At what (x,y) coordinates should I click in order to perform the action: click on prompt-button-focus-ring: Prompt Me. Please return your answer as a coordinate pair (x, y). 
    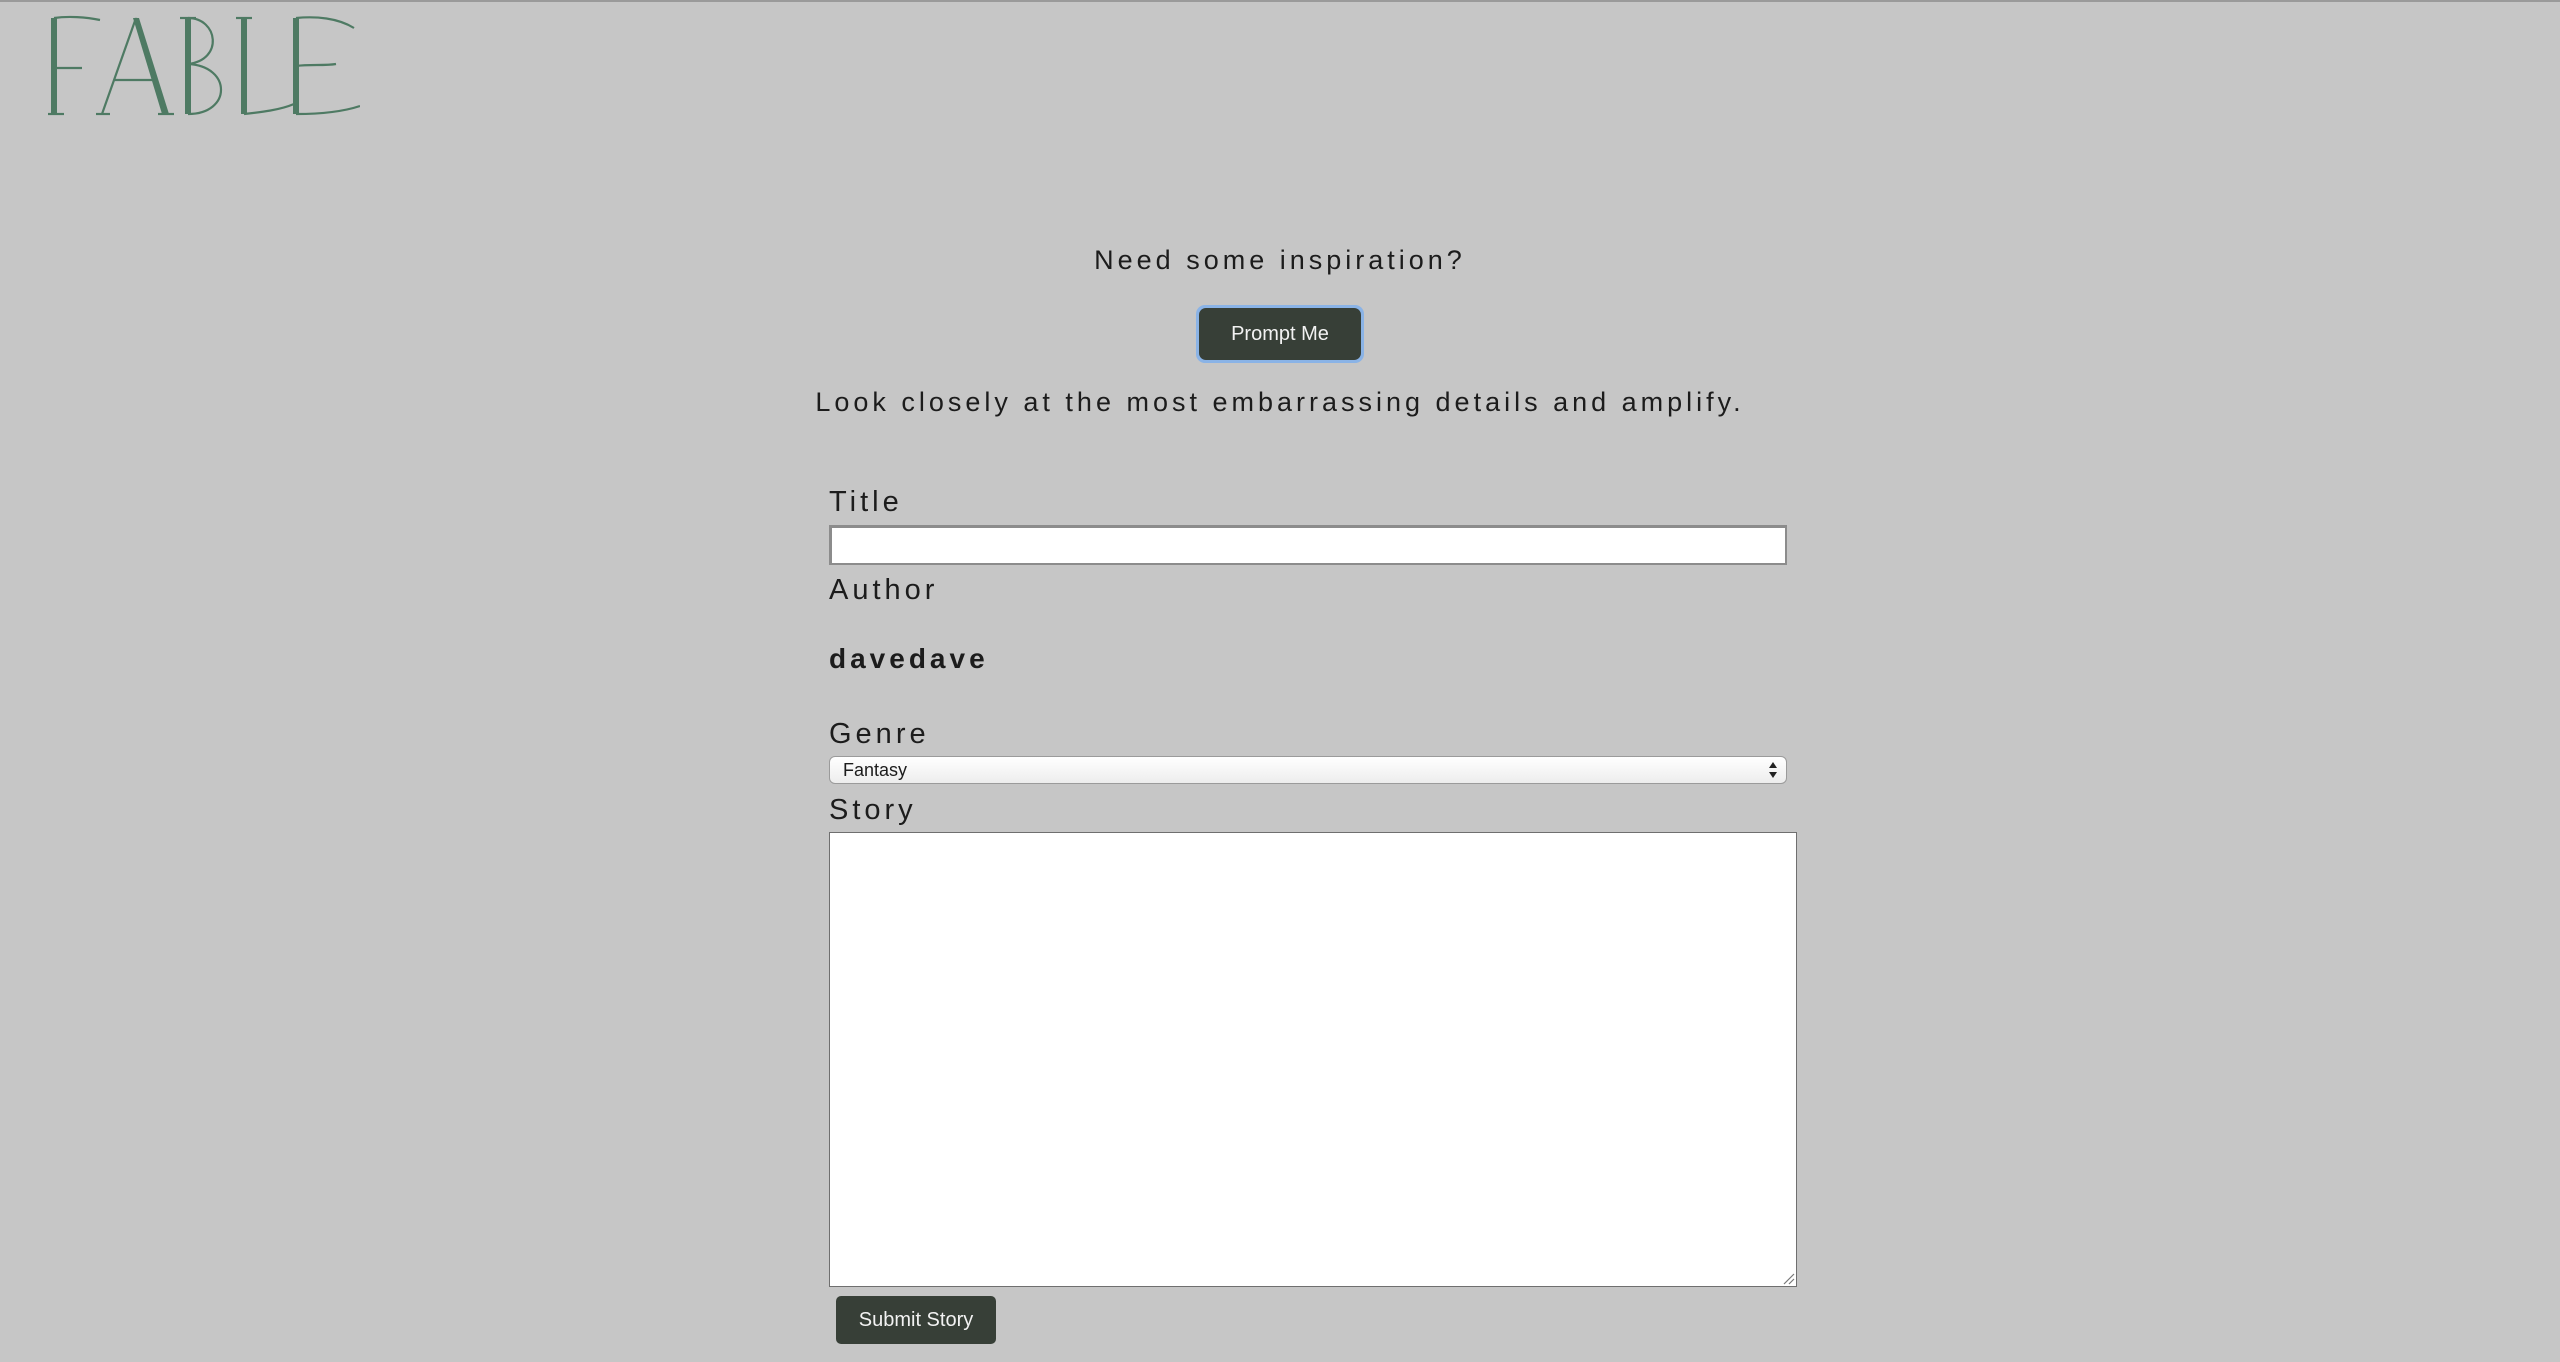
    Looking at the image, I should click on (1280, 334).